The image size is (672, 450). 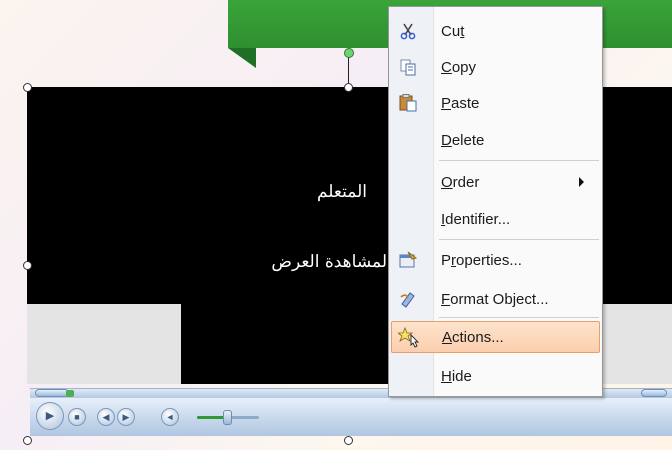 I want to click on next-icon: ▶, so click(x=126, y=416).